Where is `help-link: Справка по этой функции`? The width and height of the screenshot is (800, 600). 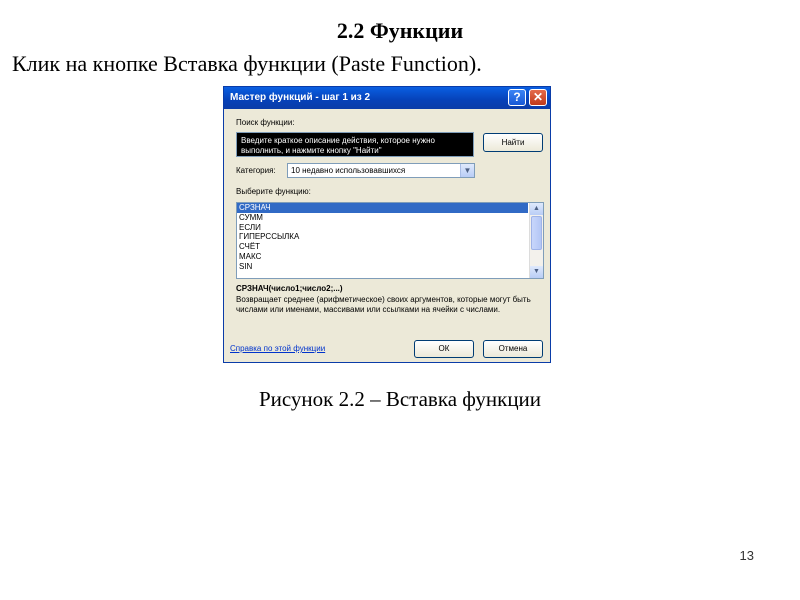
help-link: Справка по этой функции is located at coordinates (277, 348).